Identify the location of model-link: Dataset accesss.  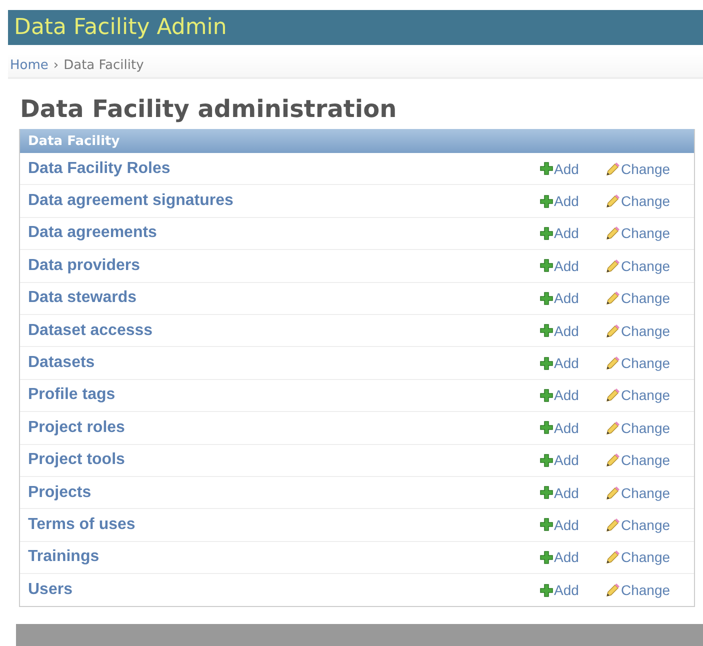
(284, 331).